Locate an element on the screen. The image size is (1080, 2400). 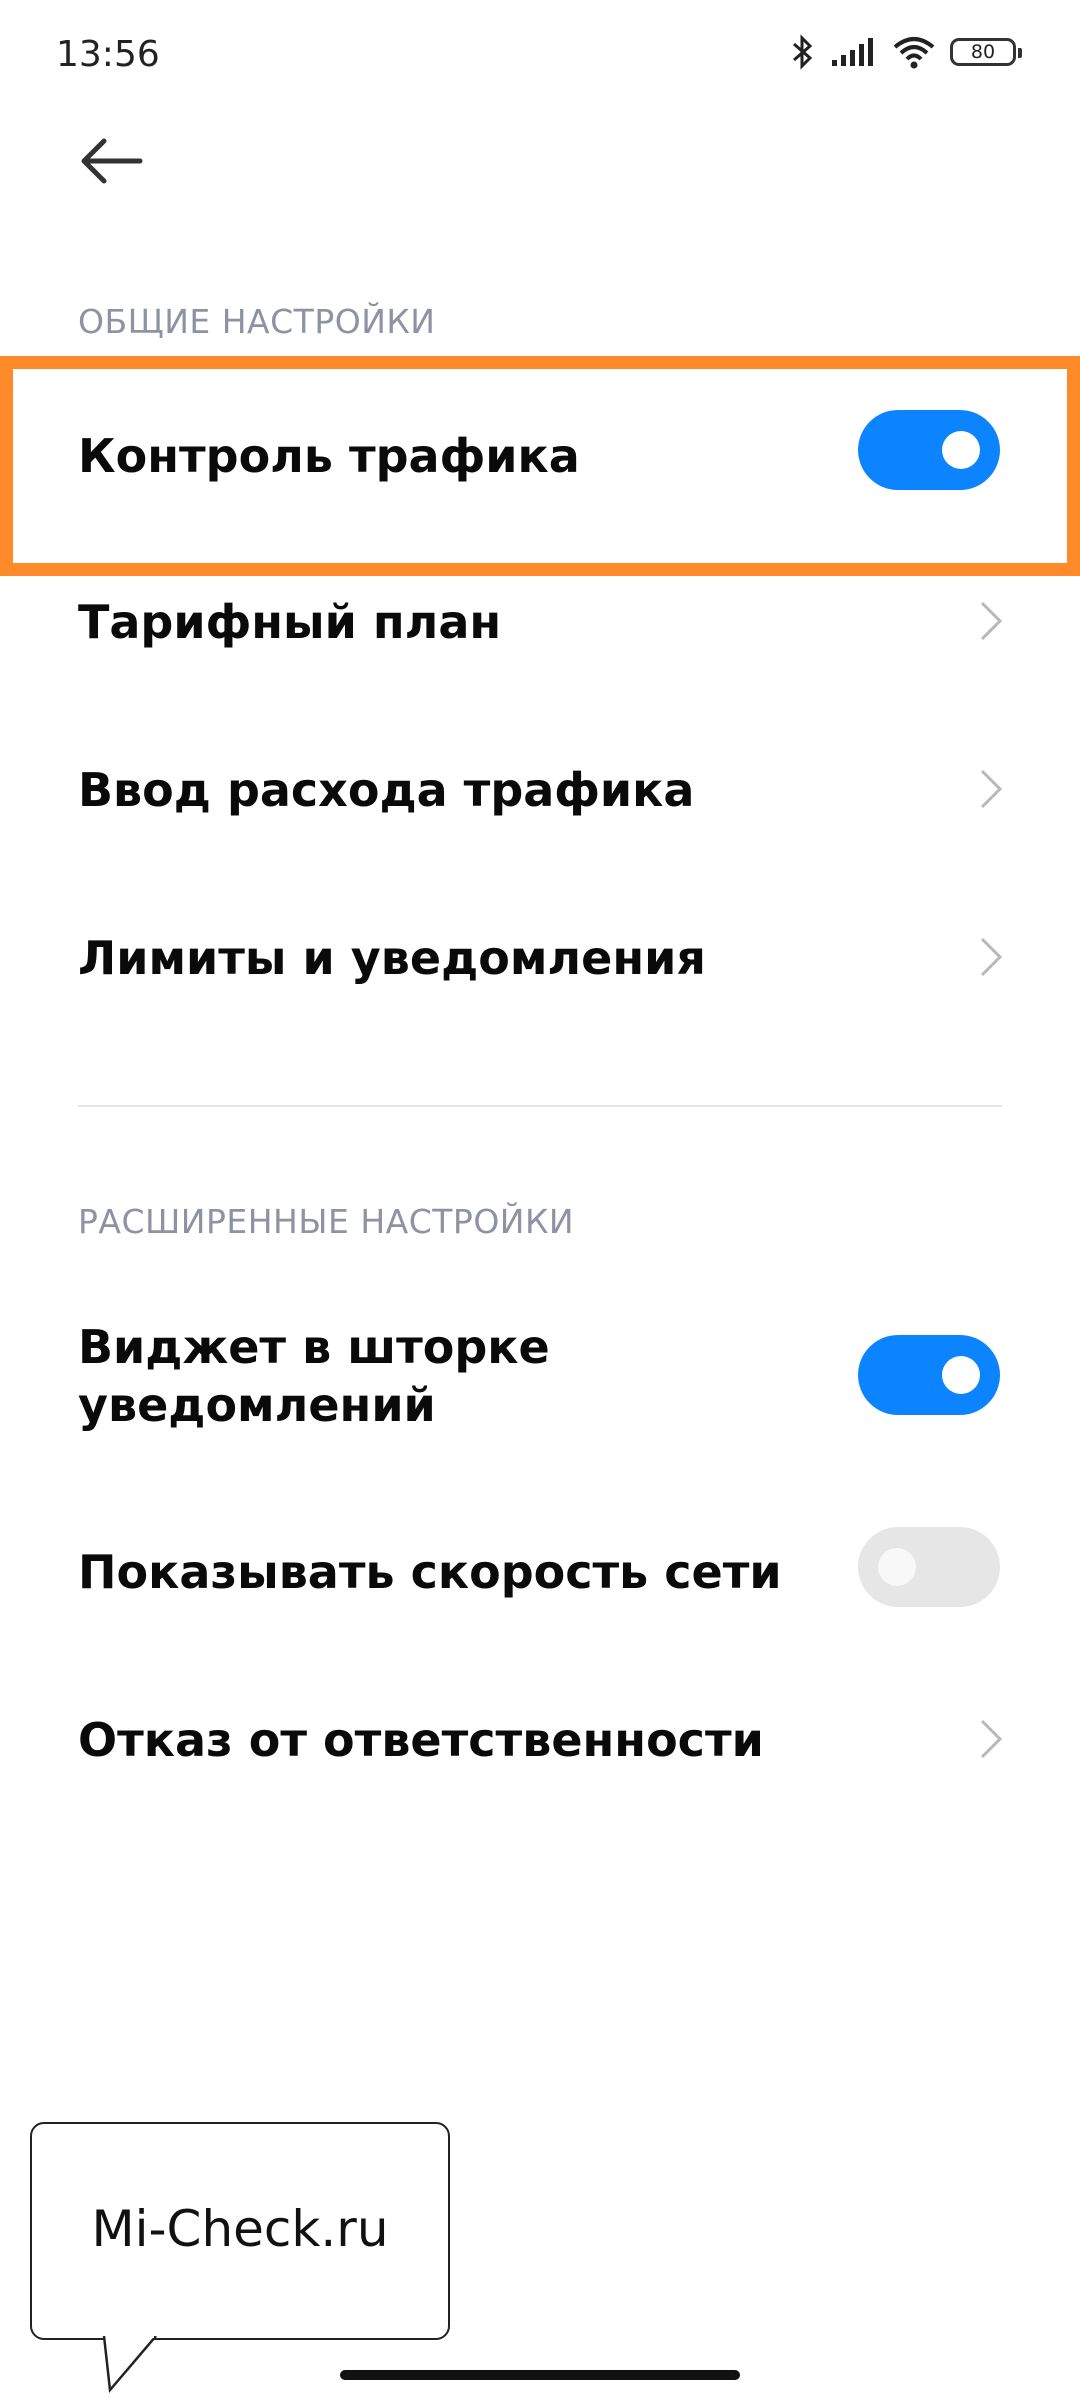
section-divider is located at coordinates (540, 1106).